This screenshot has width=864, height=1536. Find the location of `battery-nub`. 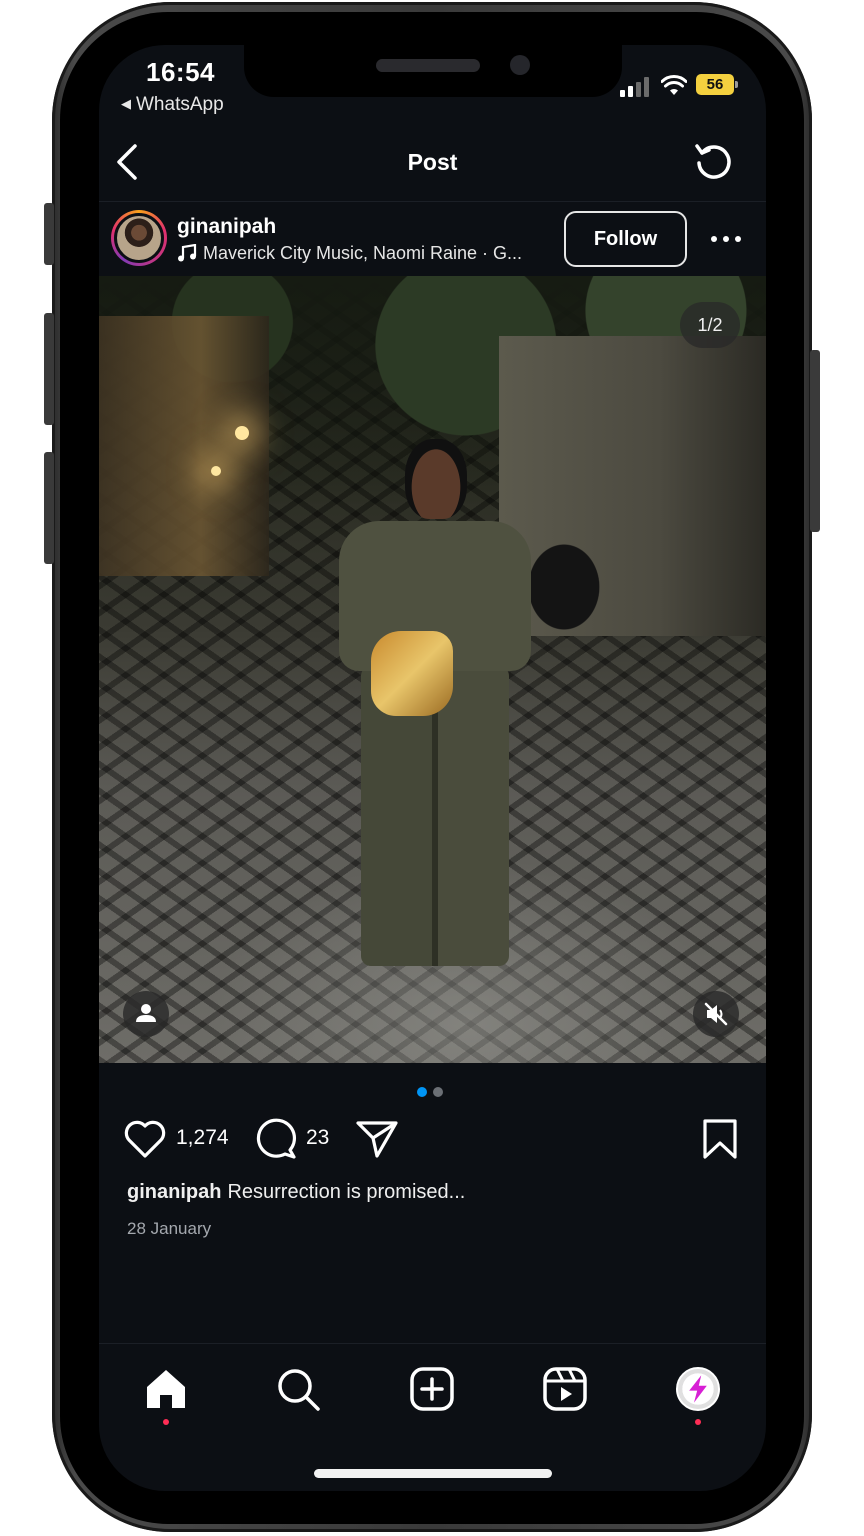

battery-nub is located at coordinates (736, 84).